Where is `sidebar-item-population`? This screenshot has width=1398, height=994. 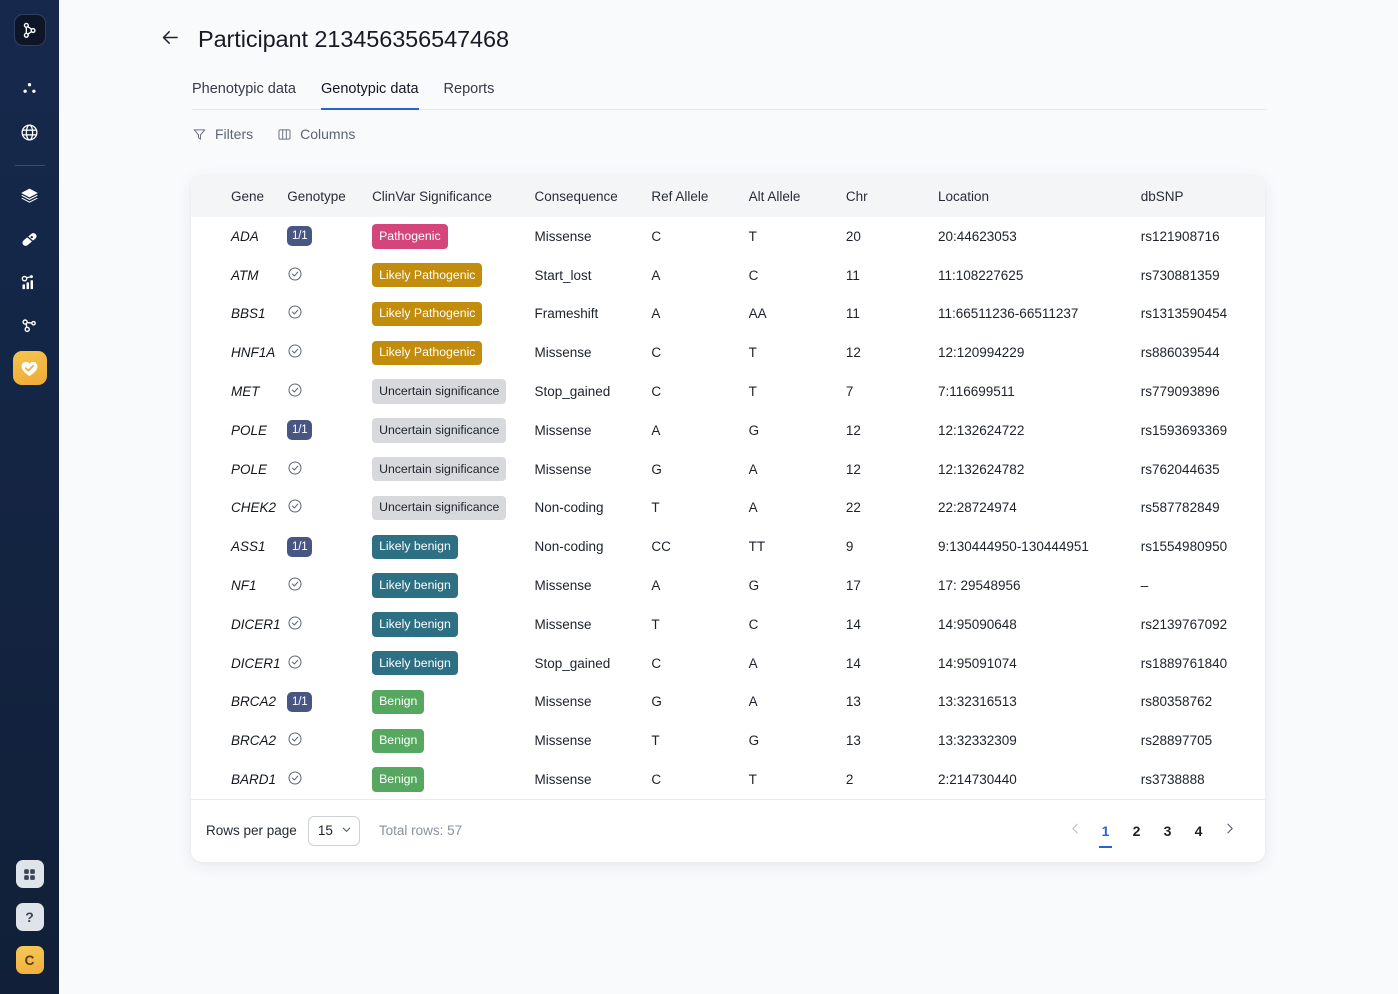 sidebar-item-population is located at coordinates (30, 132).